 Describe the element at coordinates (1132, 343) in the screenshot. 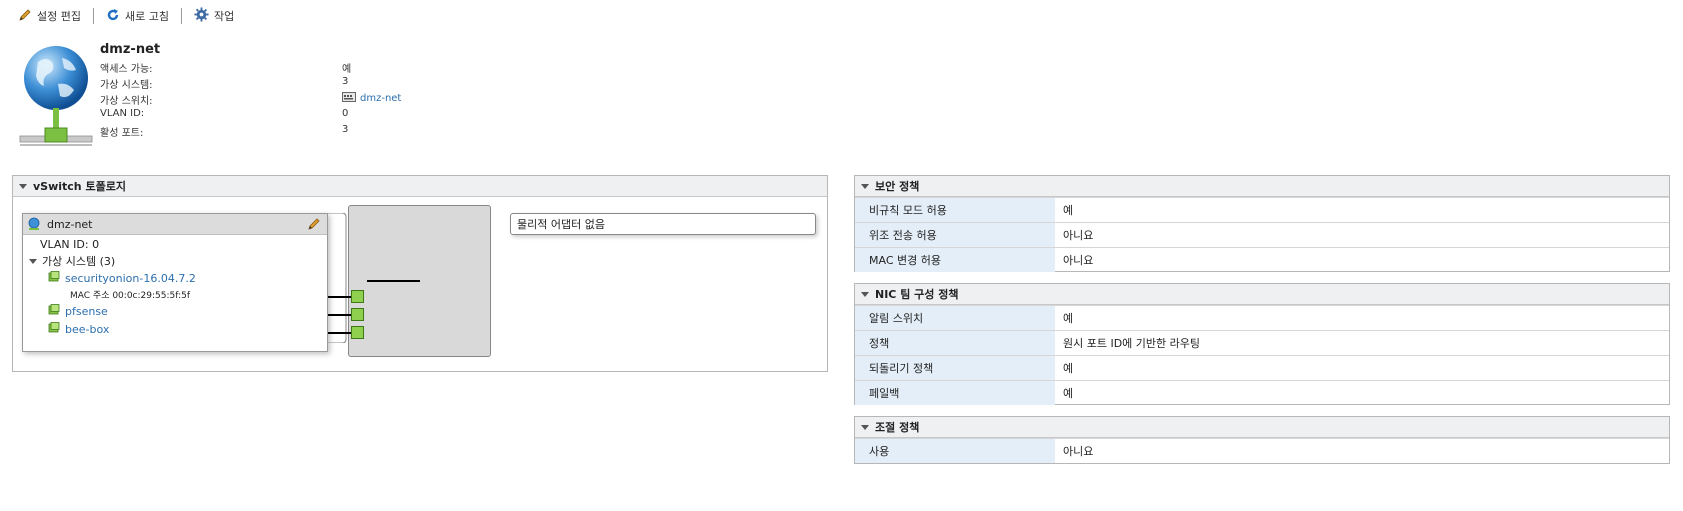

I see `policy-value: 원시 포트 ID에 기반한 라우팅` at that location.